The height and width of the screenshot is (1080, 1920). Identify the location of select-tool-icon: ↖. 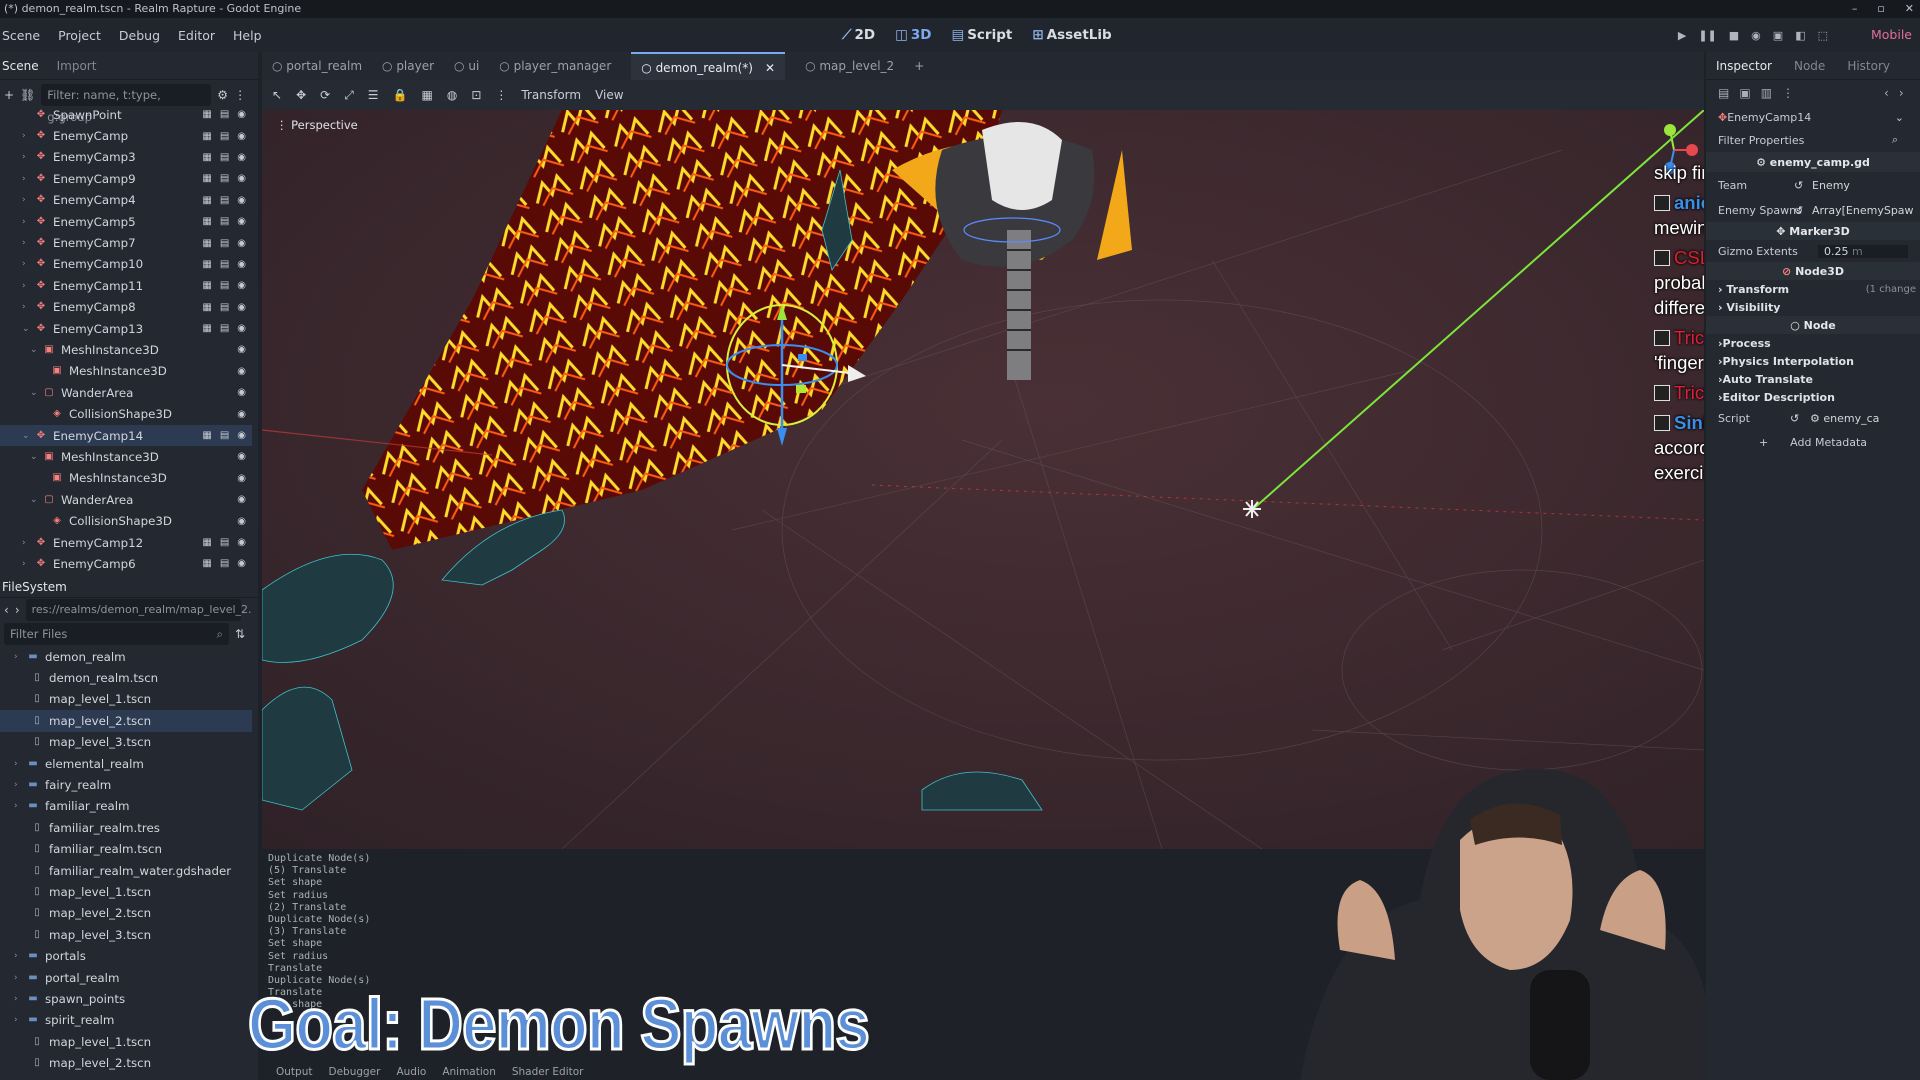
(277, 95).